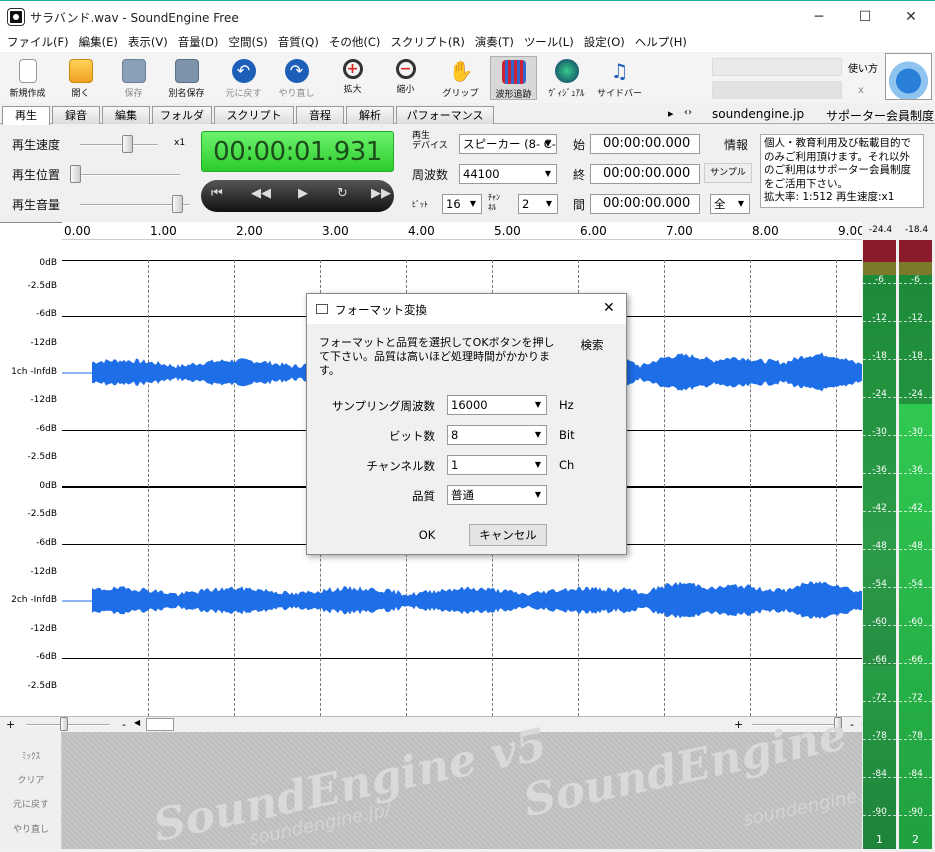  I want to click on start-field: 00:00:00.000, so click(645, 144).